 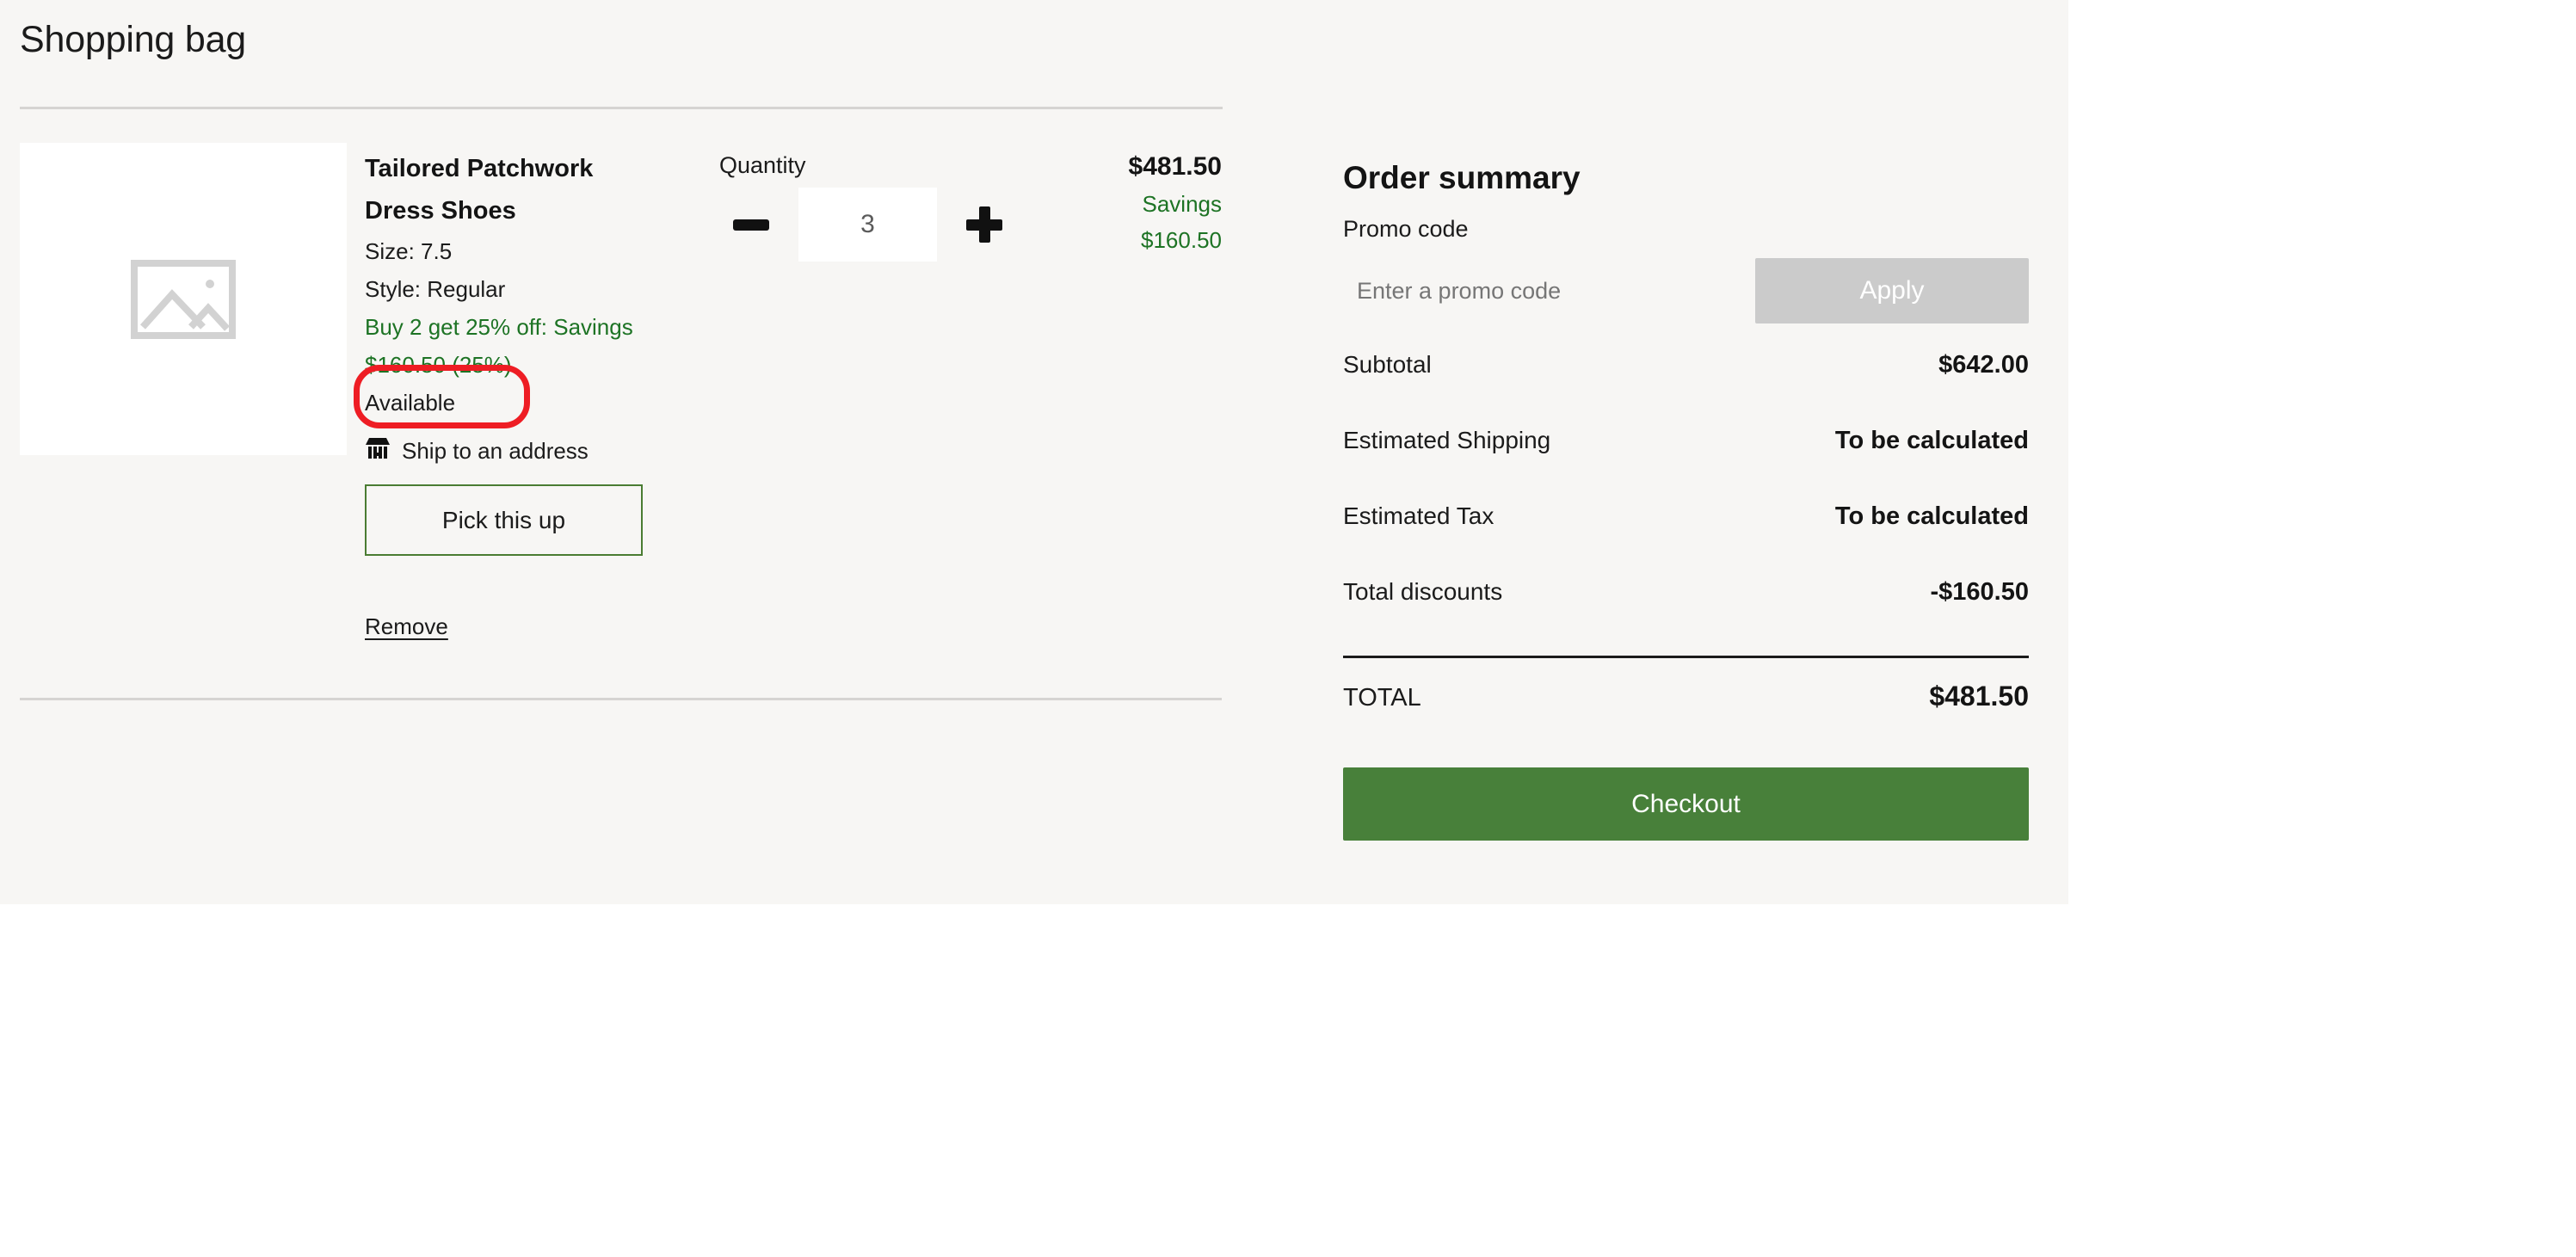 I want to click on storefront-icon, so click(x=378, y=451).